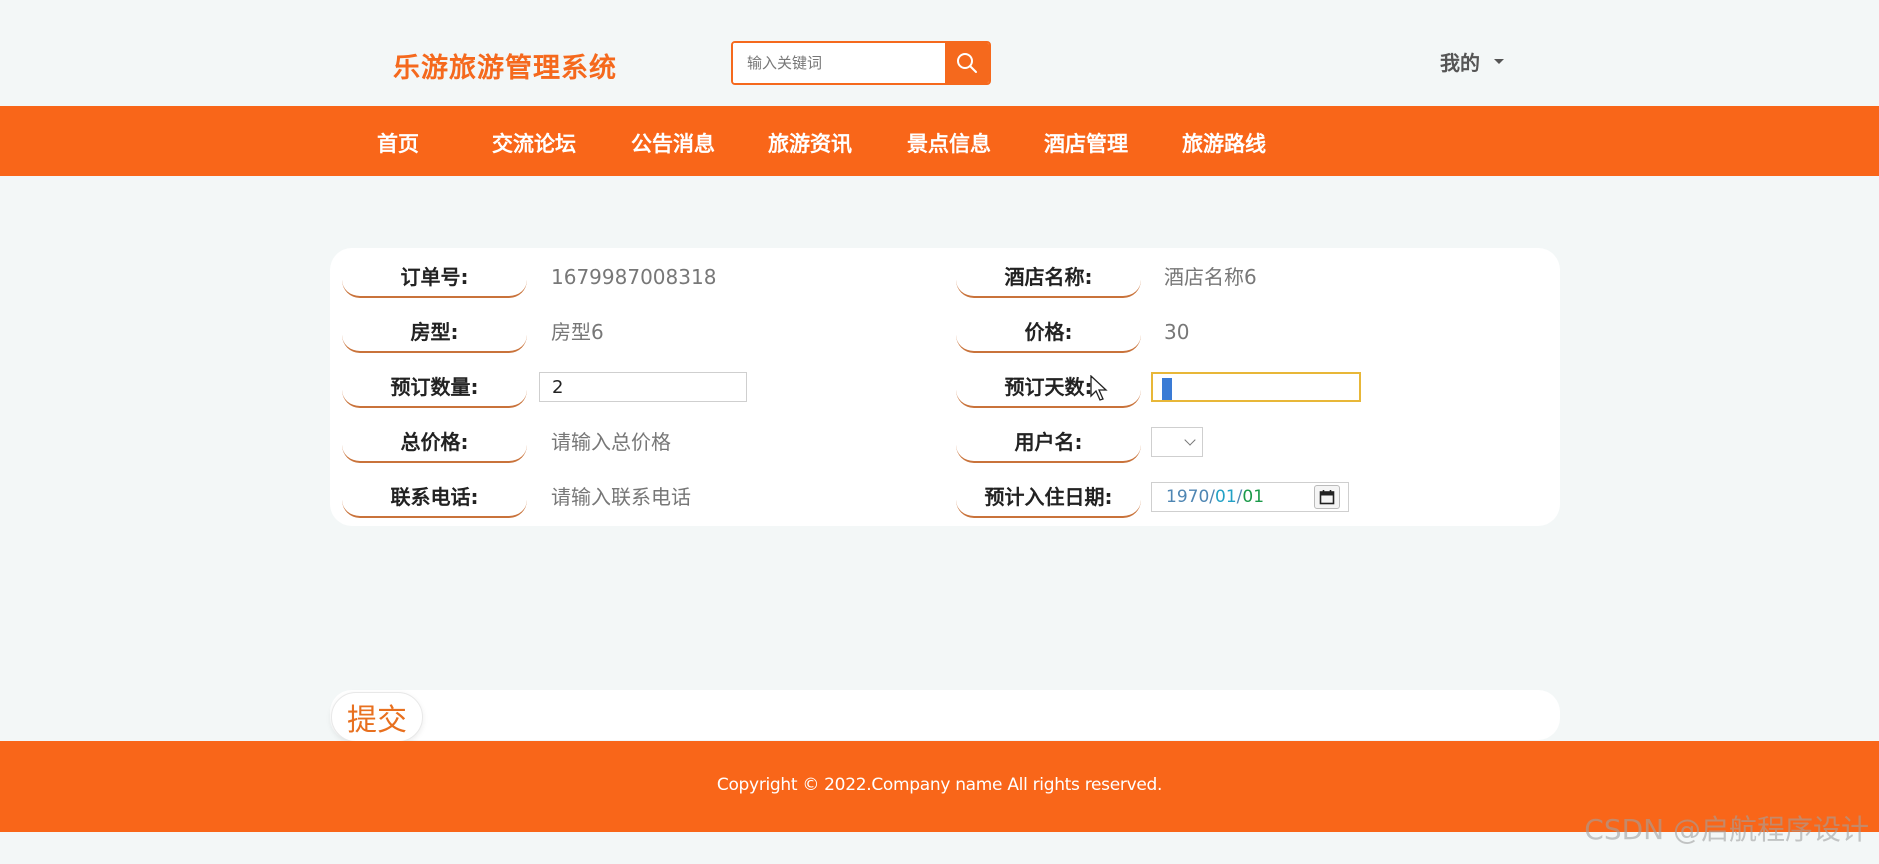 The height and width of the screenshot is (864, 1879). What do you see at coordinates (621, 497) in the screenshot?
I see `phone-placeholder: 请输入联系电话` at bounding box center [621, 497].